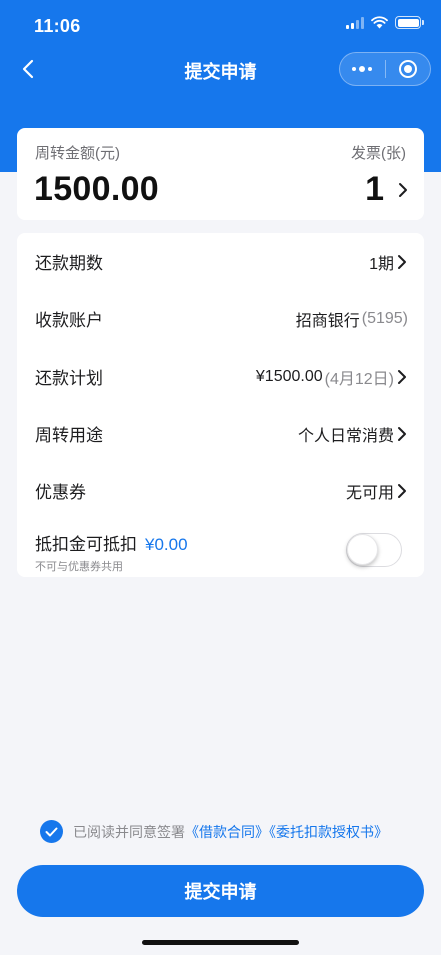 Image resolution: width=441 pixels, height=955 pixels. What do you see at coordinates (220, 490) in the screenshot?
I see `row-coupon: 优惠券 无可用` at bounding box center [220, 490].